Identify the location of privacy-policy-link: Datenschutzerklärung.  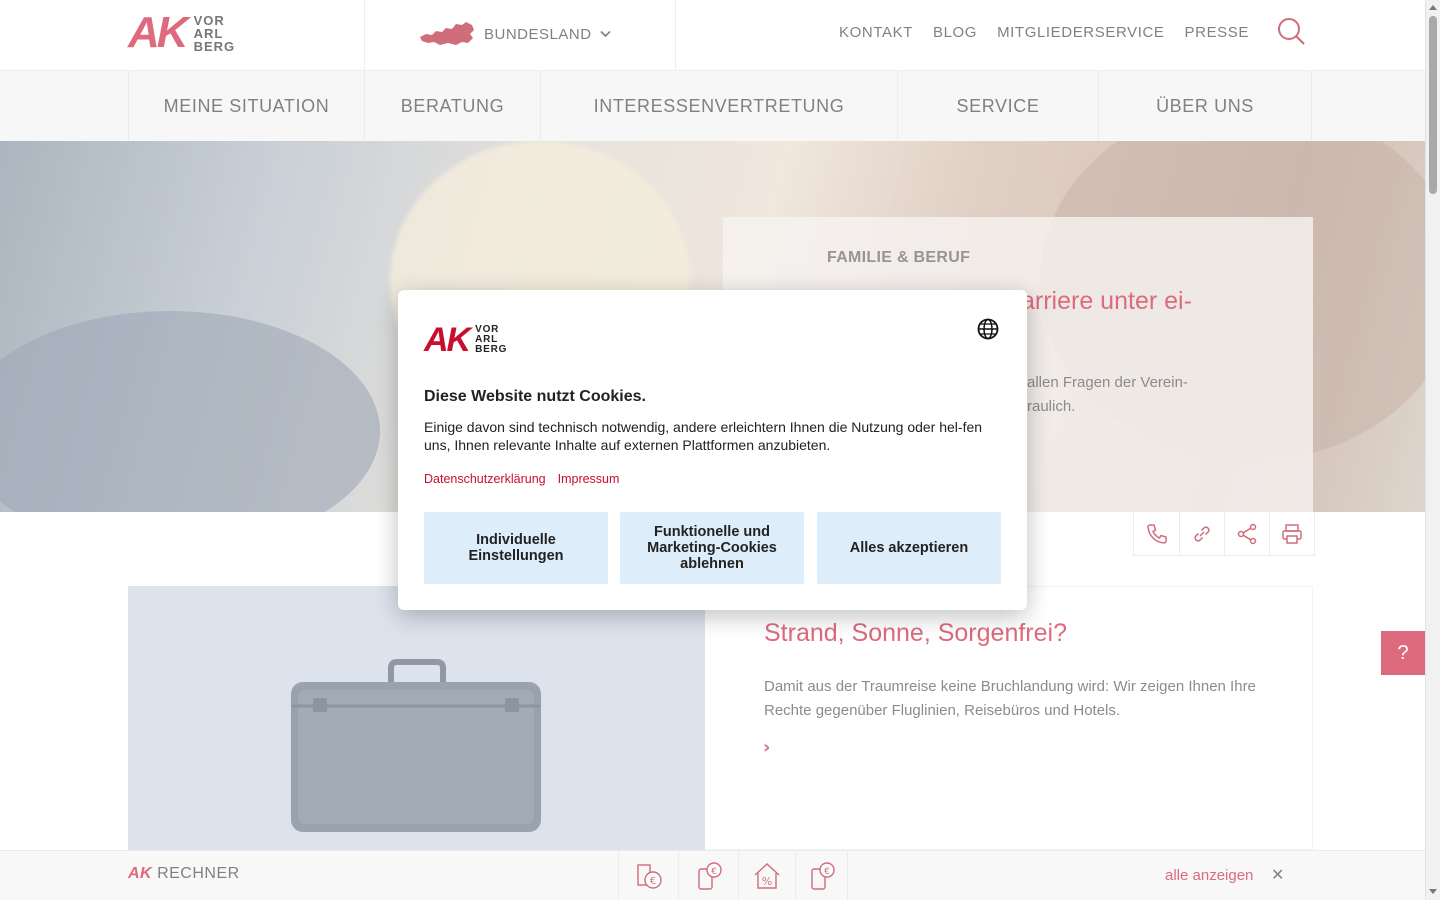
(485, 479).